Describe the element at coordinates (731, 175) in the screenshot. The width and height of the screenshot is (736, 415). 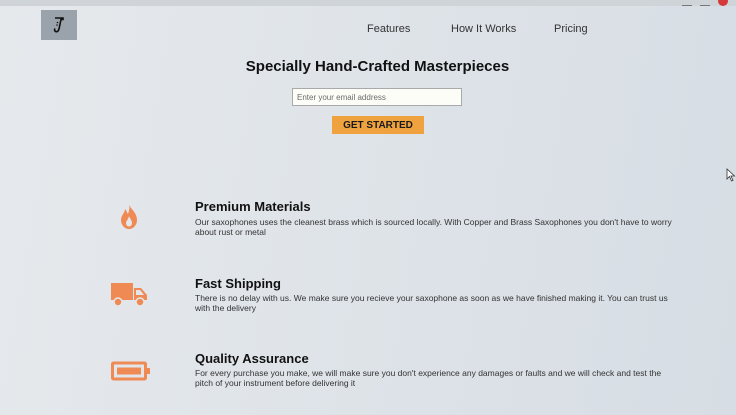
I see `mouse-cursor-icon` at that location.